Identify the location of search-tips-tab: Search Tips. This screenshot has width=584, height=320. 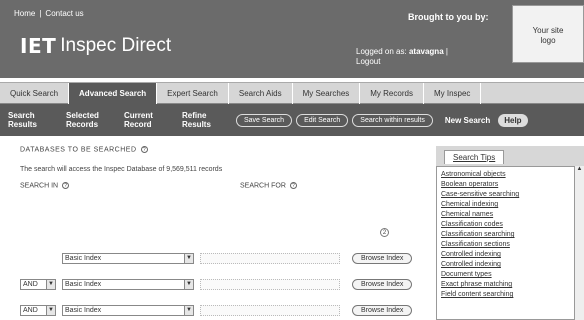
(474, 157).